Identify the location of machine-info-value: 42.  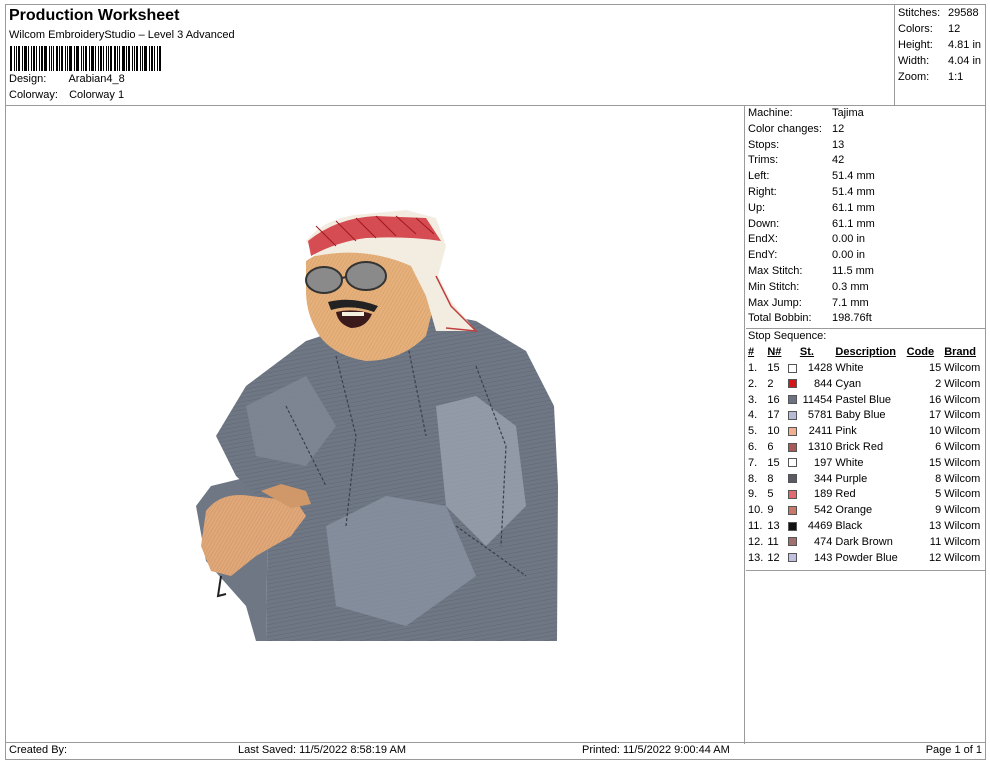
(838, 160).